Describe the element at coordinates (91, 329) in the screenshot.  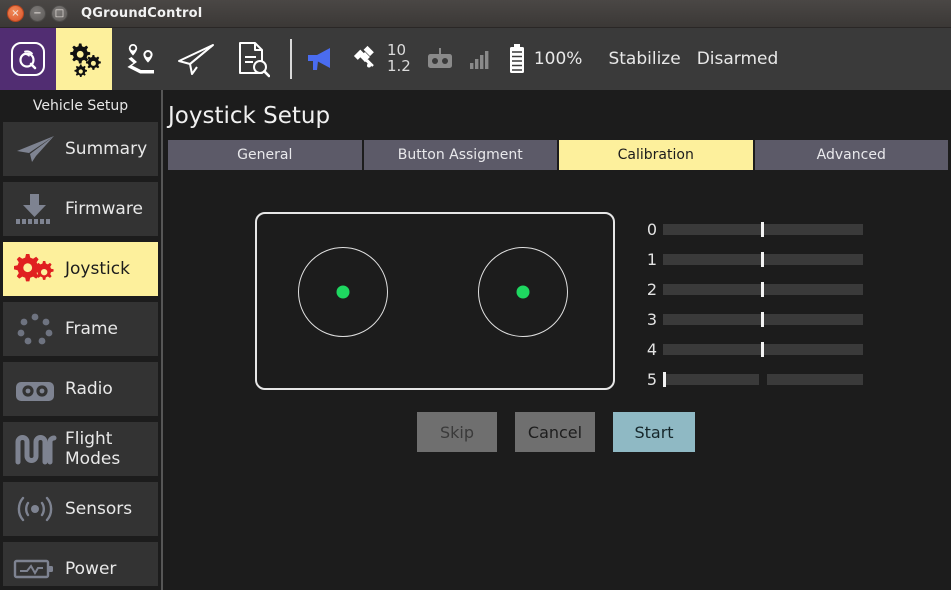
I see `sidebar-item-label: Frame` at that location.